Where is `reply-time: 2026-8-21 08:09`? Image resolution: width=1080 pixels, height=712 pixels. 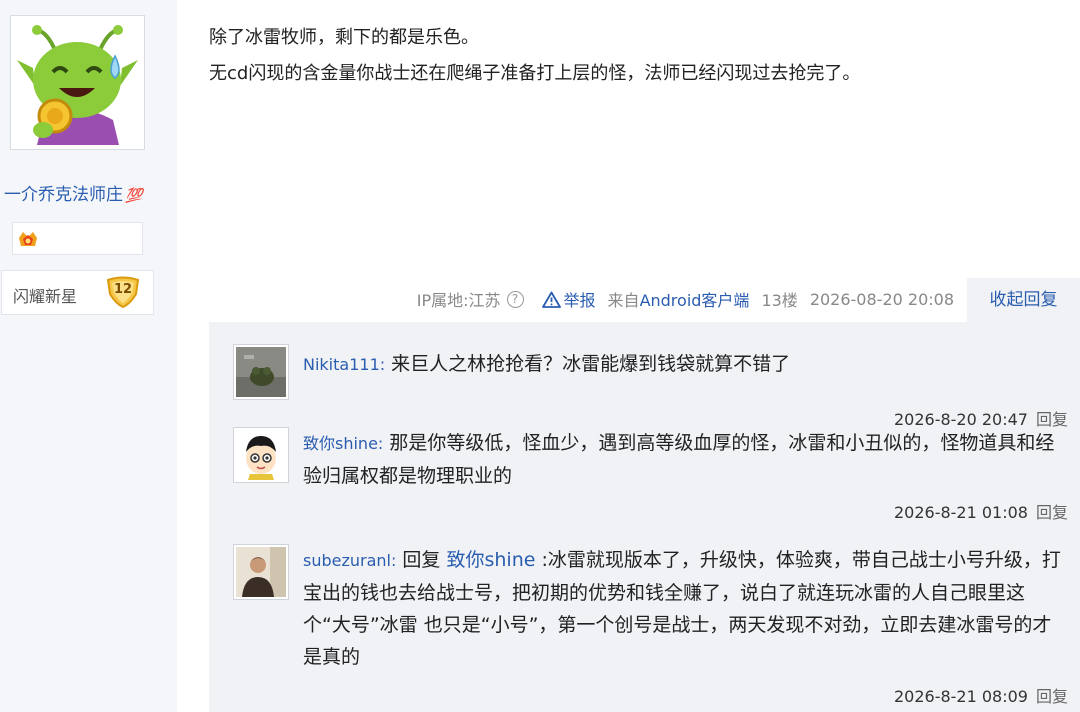 reply-time: 2026-8-21 08:09 is located at coordinates (960, 696).